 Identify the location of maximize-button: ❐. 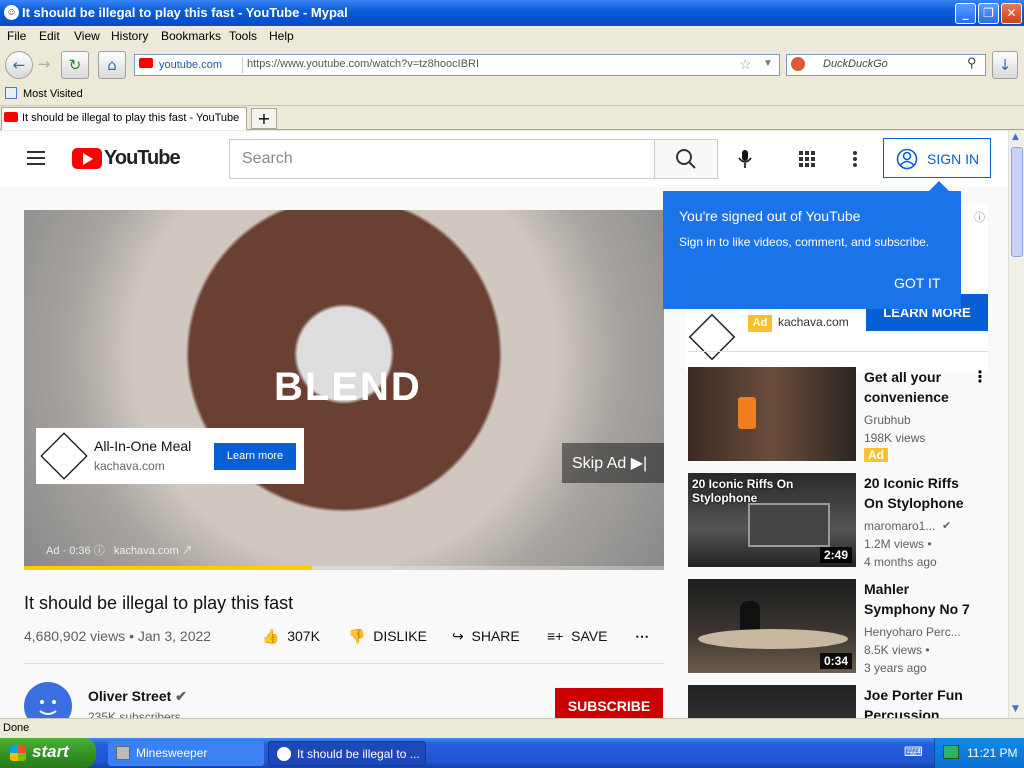
(988, 13).